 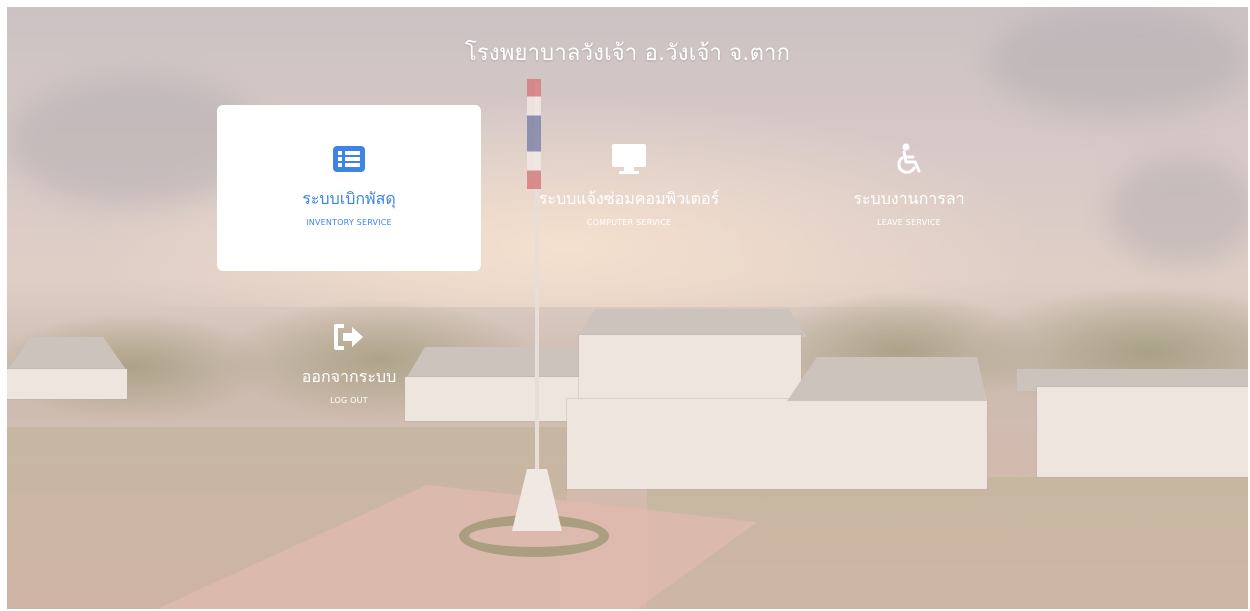 What do you see at coordinates (629, 159) in the screenshot?
I see `monitor-icon` at bounding box center [629, 159].